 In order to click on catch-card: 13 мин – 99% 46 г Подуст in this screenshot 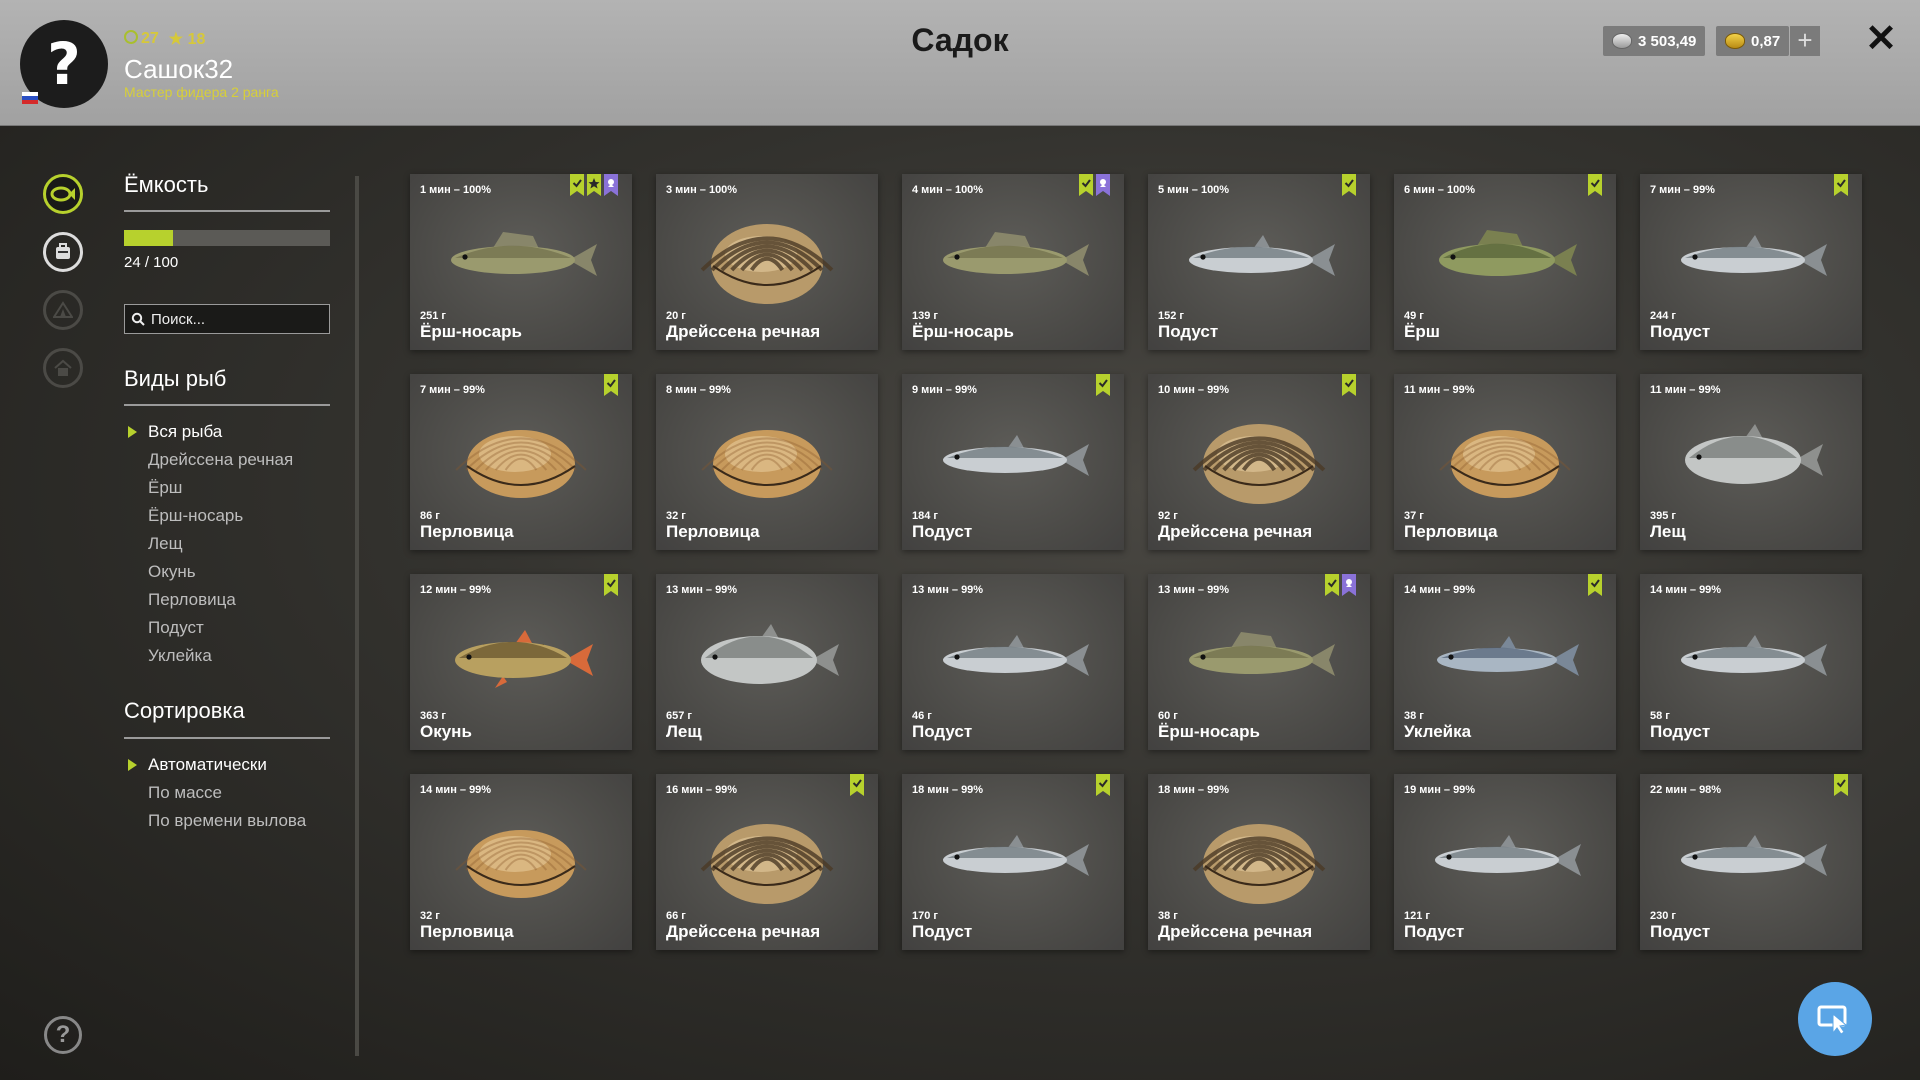, I will do `click(1013, 662)`.